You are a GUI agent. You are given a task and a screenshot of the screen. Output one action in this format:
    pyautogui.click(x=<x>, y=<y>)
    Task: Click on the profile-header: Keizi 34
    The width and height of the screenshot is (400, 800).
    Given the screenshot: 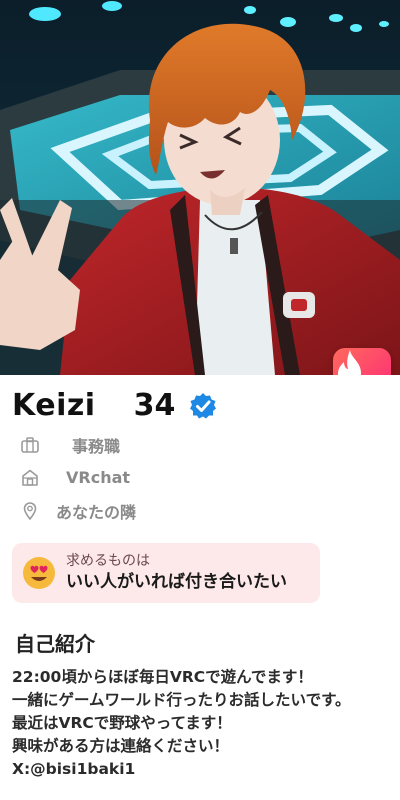 What is the action you would take?
    pyautogui.click(x=114, y=405)
    